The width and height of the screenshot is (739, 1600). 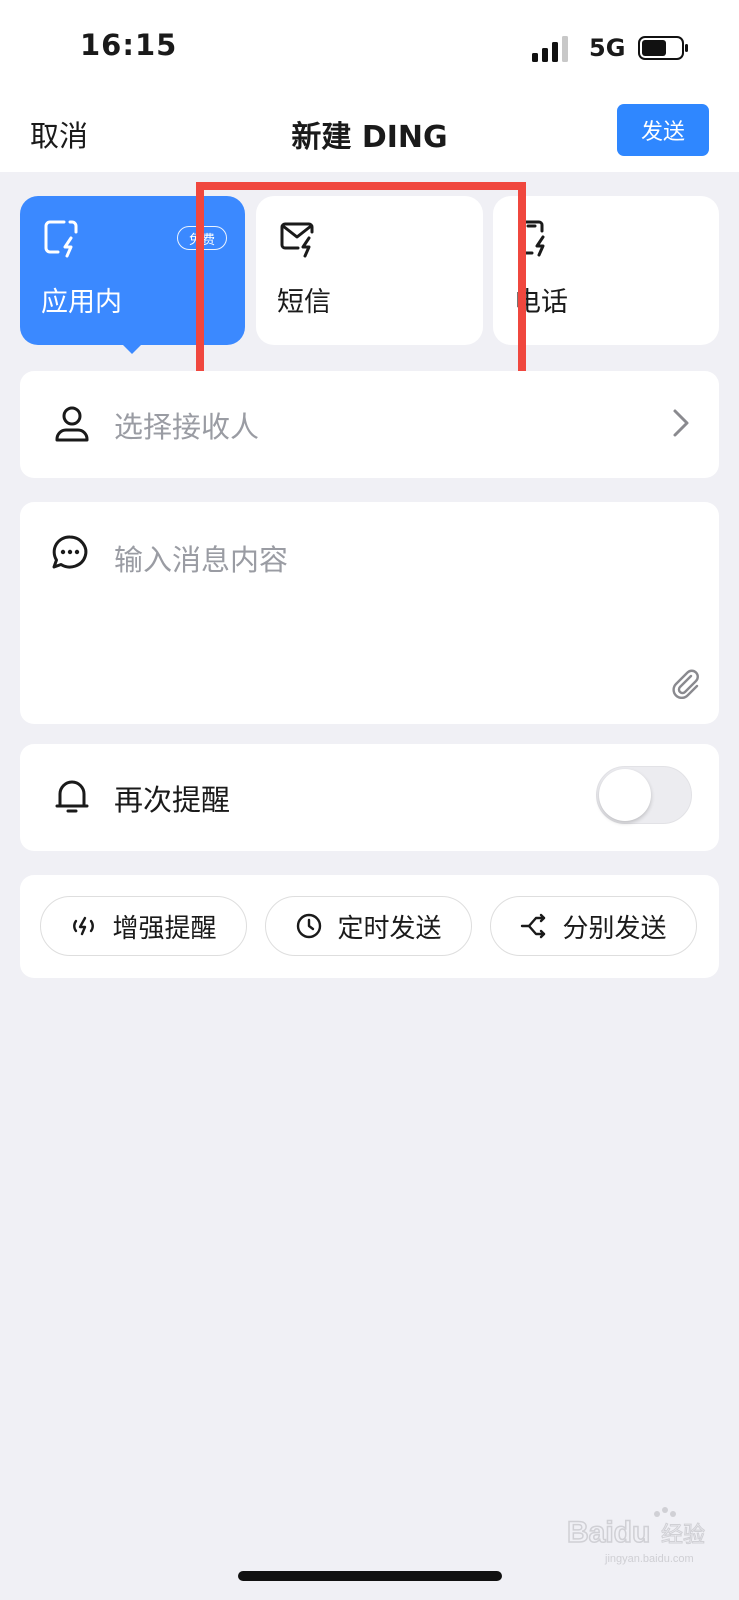 What do you see at coordinates (129, 45) in the screenshot?
I see `status-time: 16:15` at bounding box center [129, 45].